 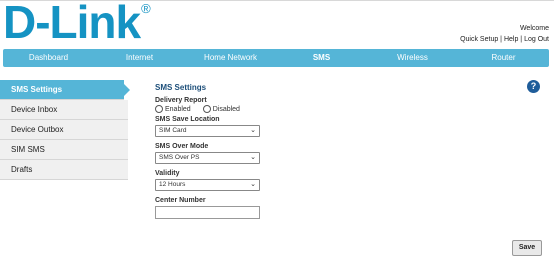 What do you see at coordinates (167, 173) in the screenshot?
I see `validity-label: Validity` at bounding box center [167, 173].